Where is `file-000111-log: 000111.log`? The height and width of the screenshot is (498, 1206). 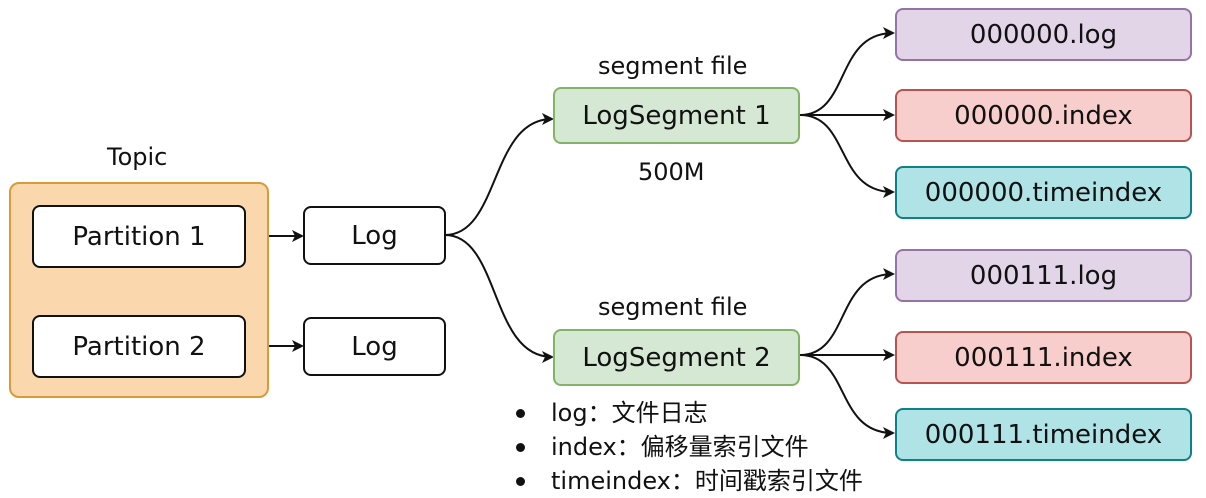 file-000111-log: 000111.log is located at coordinates (1043, 275).